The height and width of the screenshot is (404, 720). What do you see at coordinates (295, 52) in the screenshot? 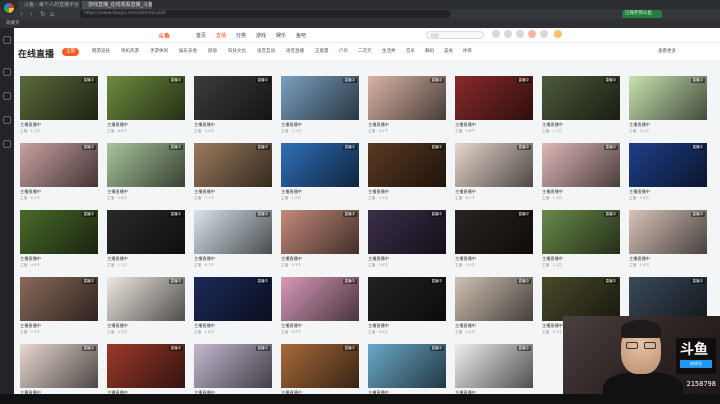
I see `category-chip: 语音直播` at bounding box center [295, 52].